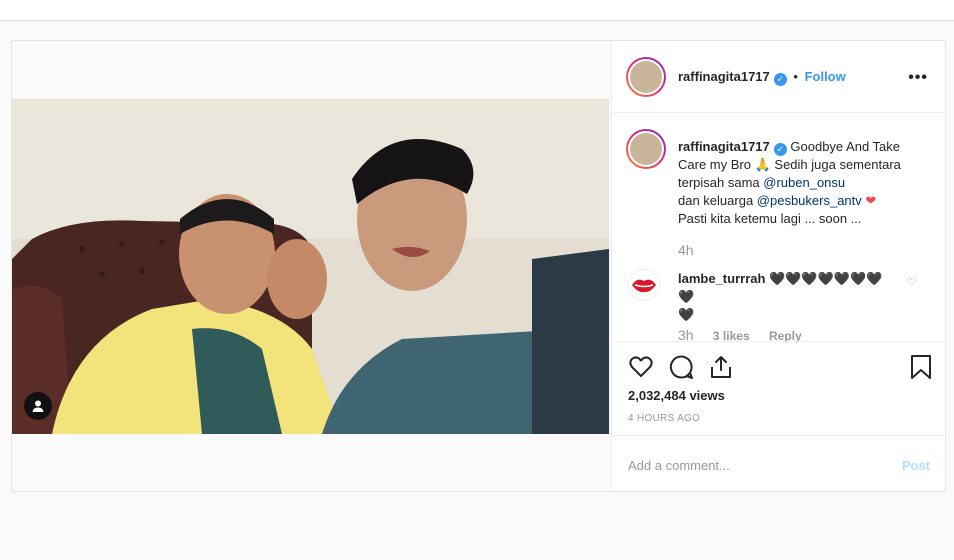  I want to click on post-header: raffinagita1717 ✓ • Follow •••, so click(779, 77).